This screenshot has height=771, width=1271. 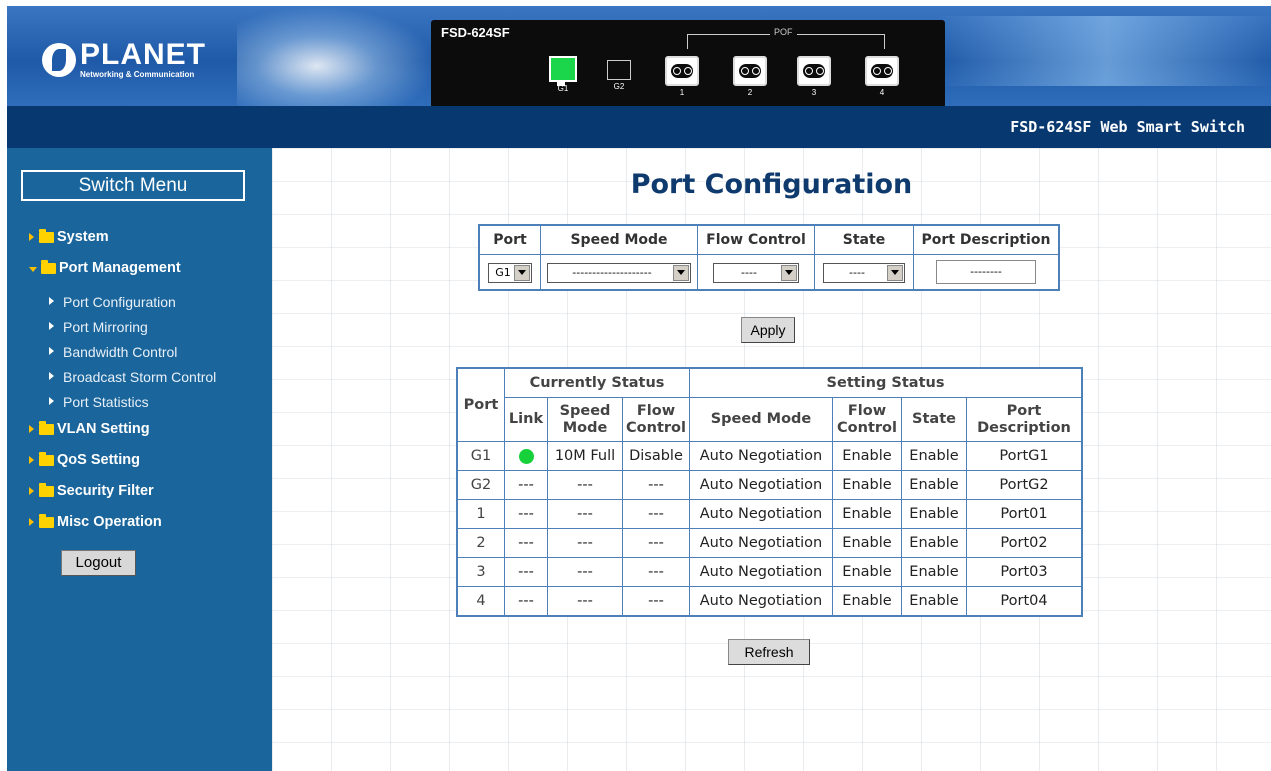 I want to click on logout-button: Logout, so click(x=98, y=563).